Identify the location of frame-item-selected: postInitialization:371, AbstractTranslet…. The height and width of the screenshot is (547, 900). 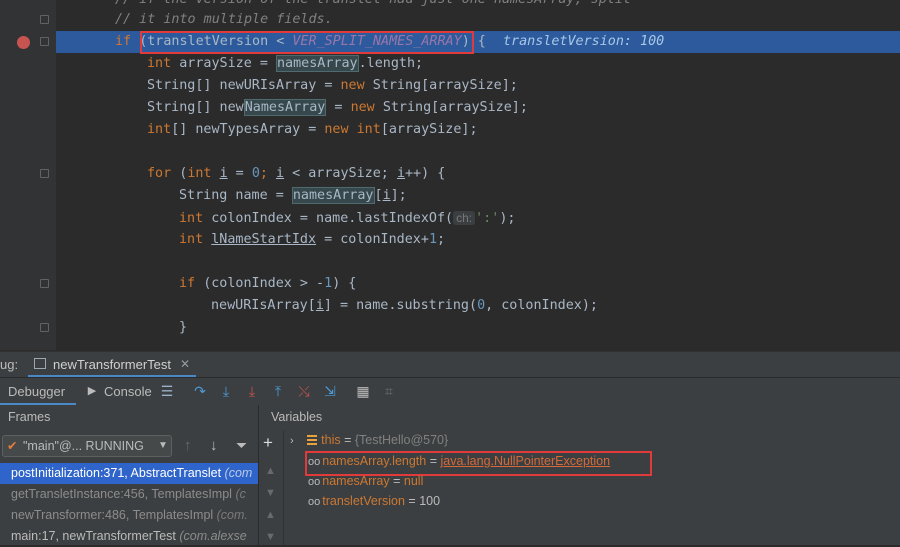
(129, 473).